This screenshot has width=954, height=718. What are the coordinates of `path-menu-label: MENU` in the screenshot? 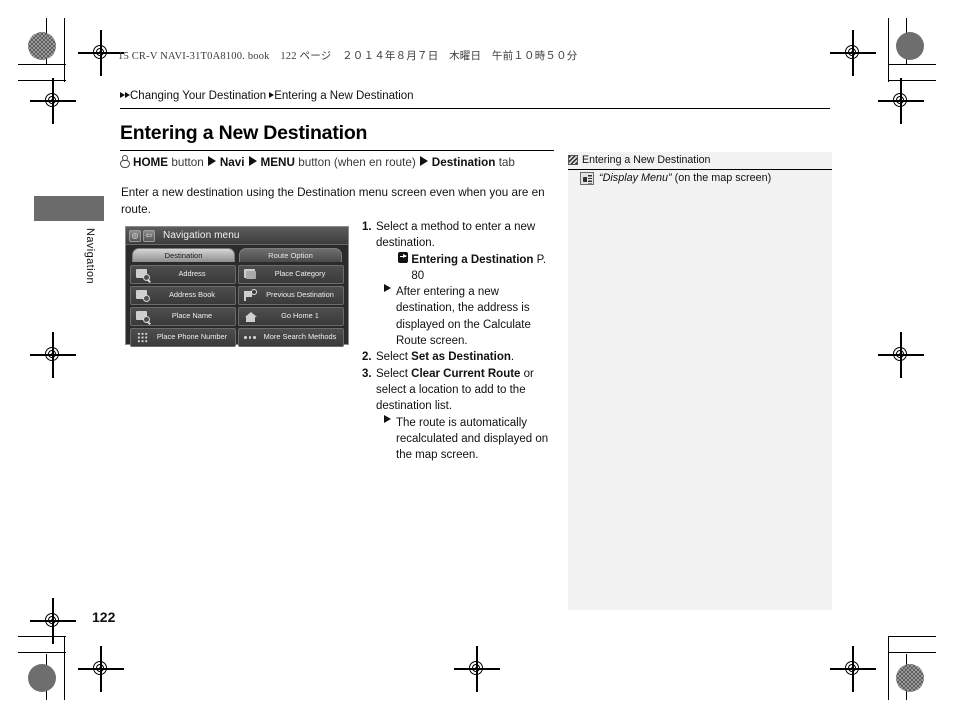 It's located at (277, 162).